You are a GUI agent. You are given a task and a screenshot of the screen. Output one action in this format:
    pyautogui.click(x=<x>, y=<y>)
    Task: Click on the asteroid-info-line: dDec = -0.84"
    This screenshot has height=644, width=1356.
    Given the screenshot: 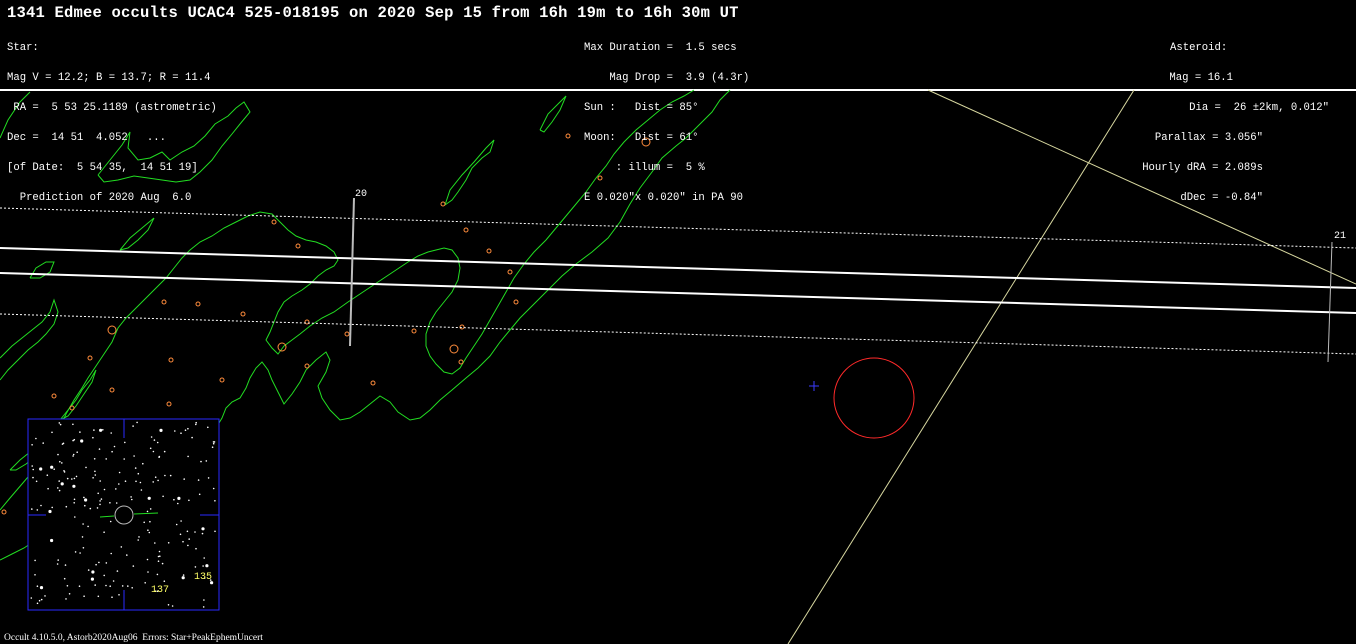 What is the action you would take?
    pyautogui.click(x=1221, y=198)
    